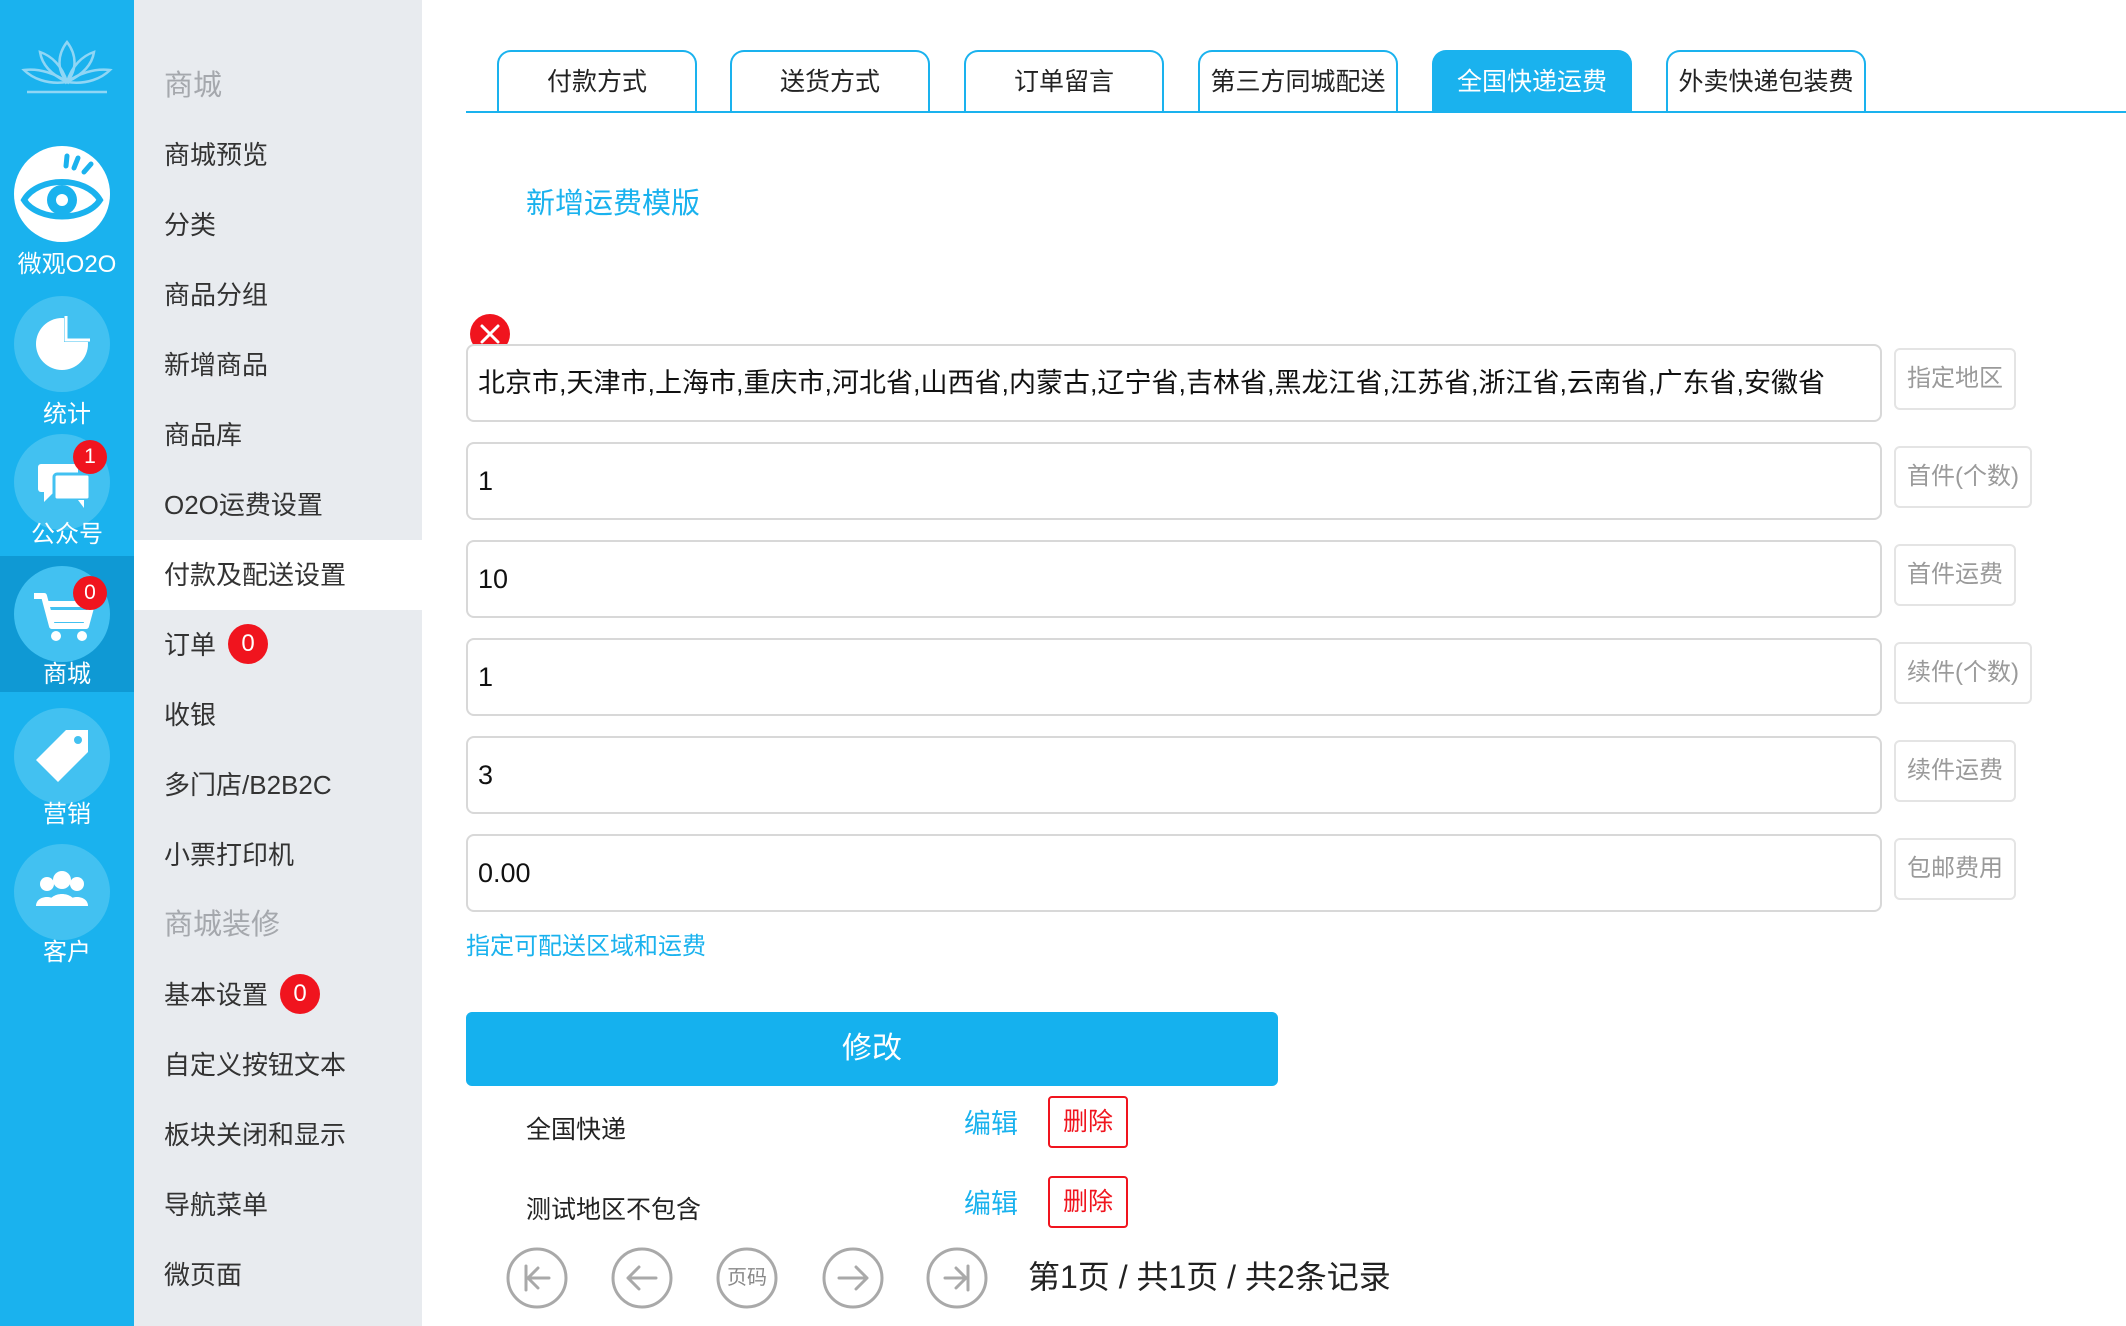 This screenshot has width=2126, height=1326. Describe the element at coordinates (1174, 481) in the screenshot. I see `first-count-field: 1` at that location.